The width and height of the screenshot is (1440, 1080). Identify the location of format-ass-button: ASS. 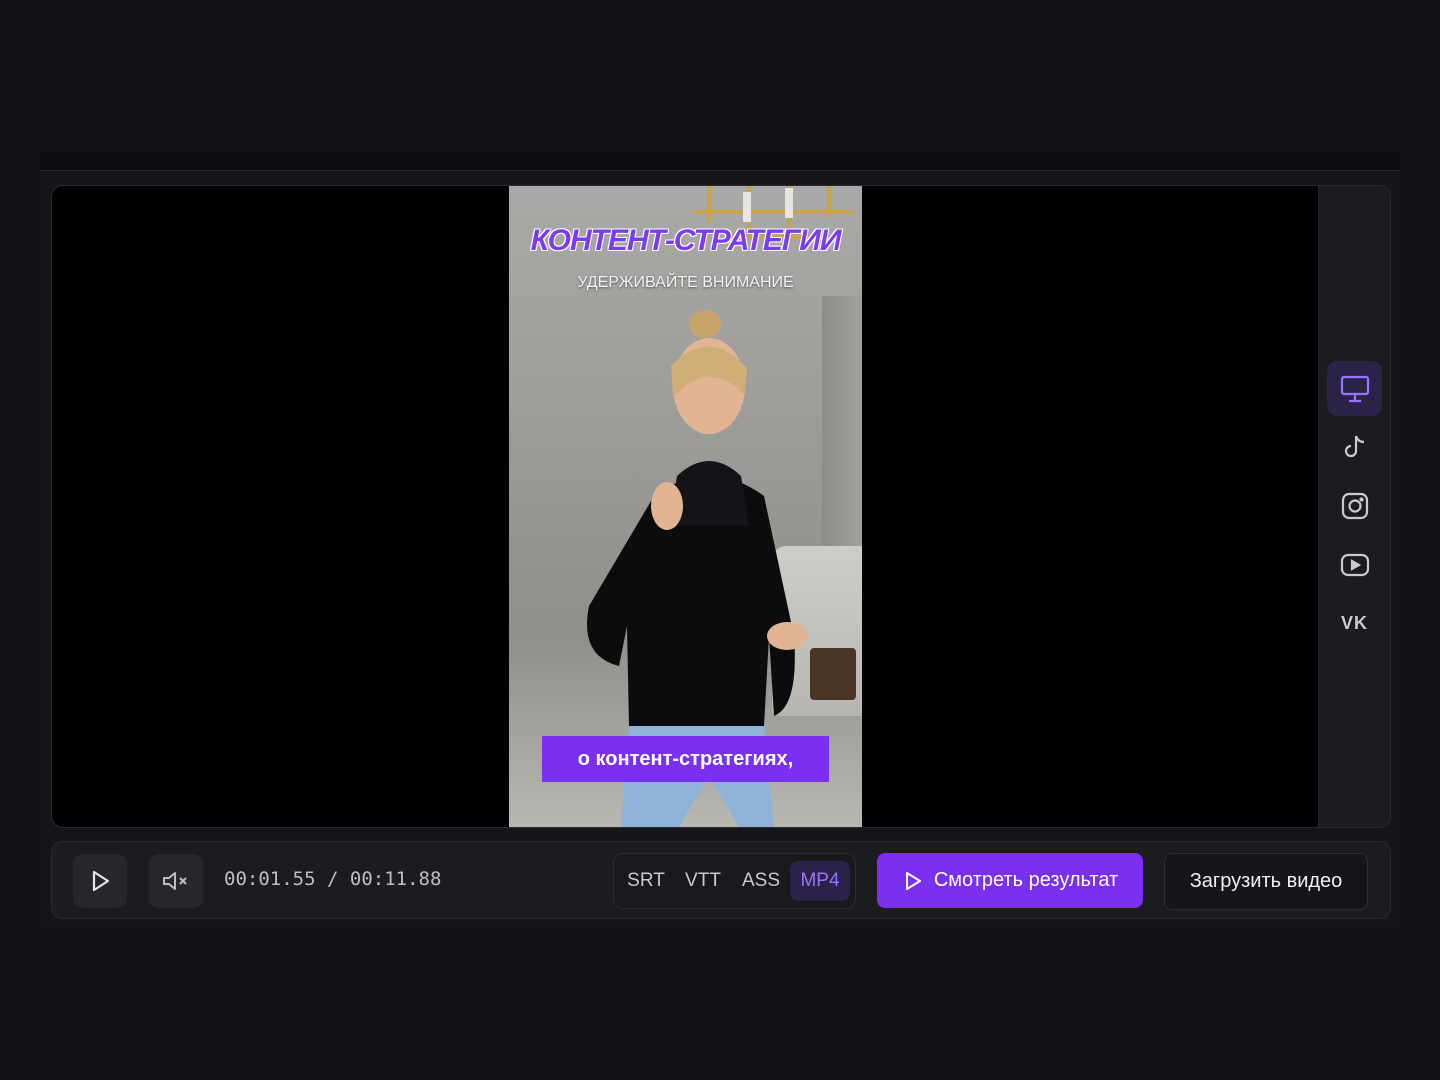
(761, 881).